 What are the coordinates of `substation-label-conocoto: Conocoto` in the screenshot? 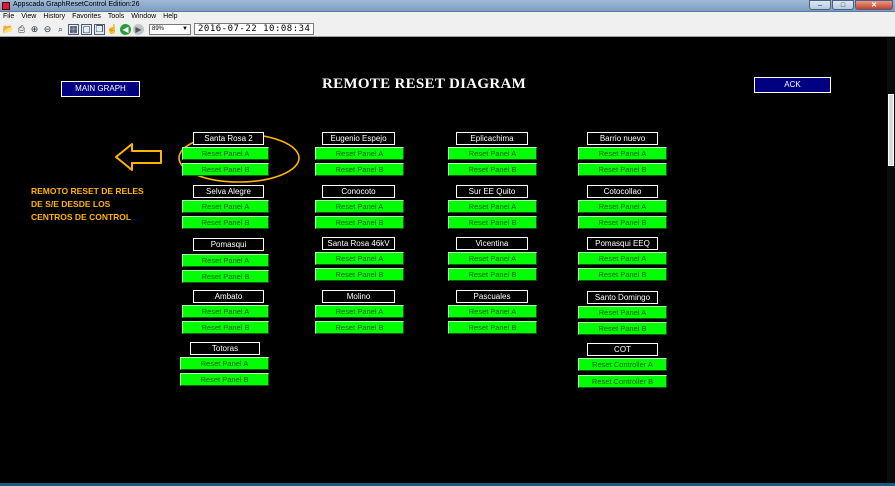 It's located at (358, 191).